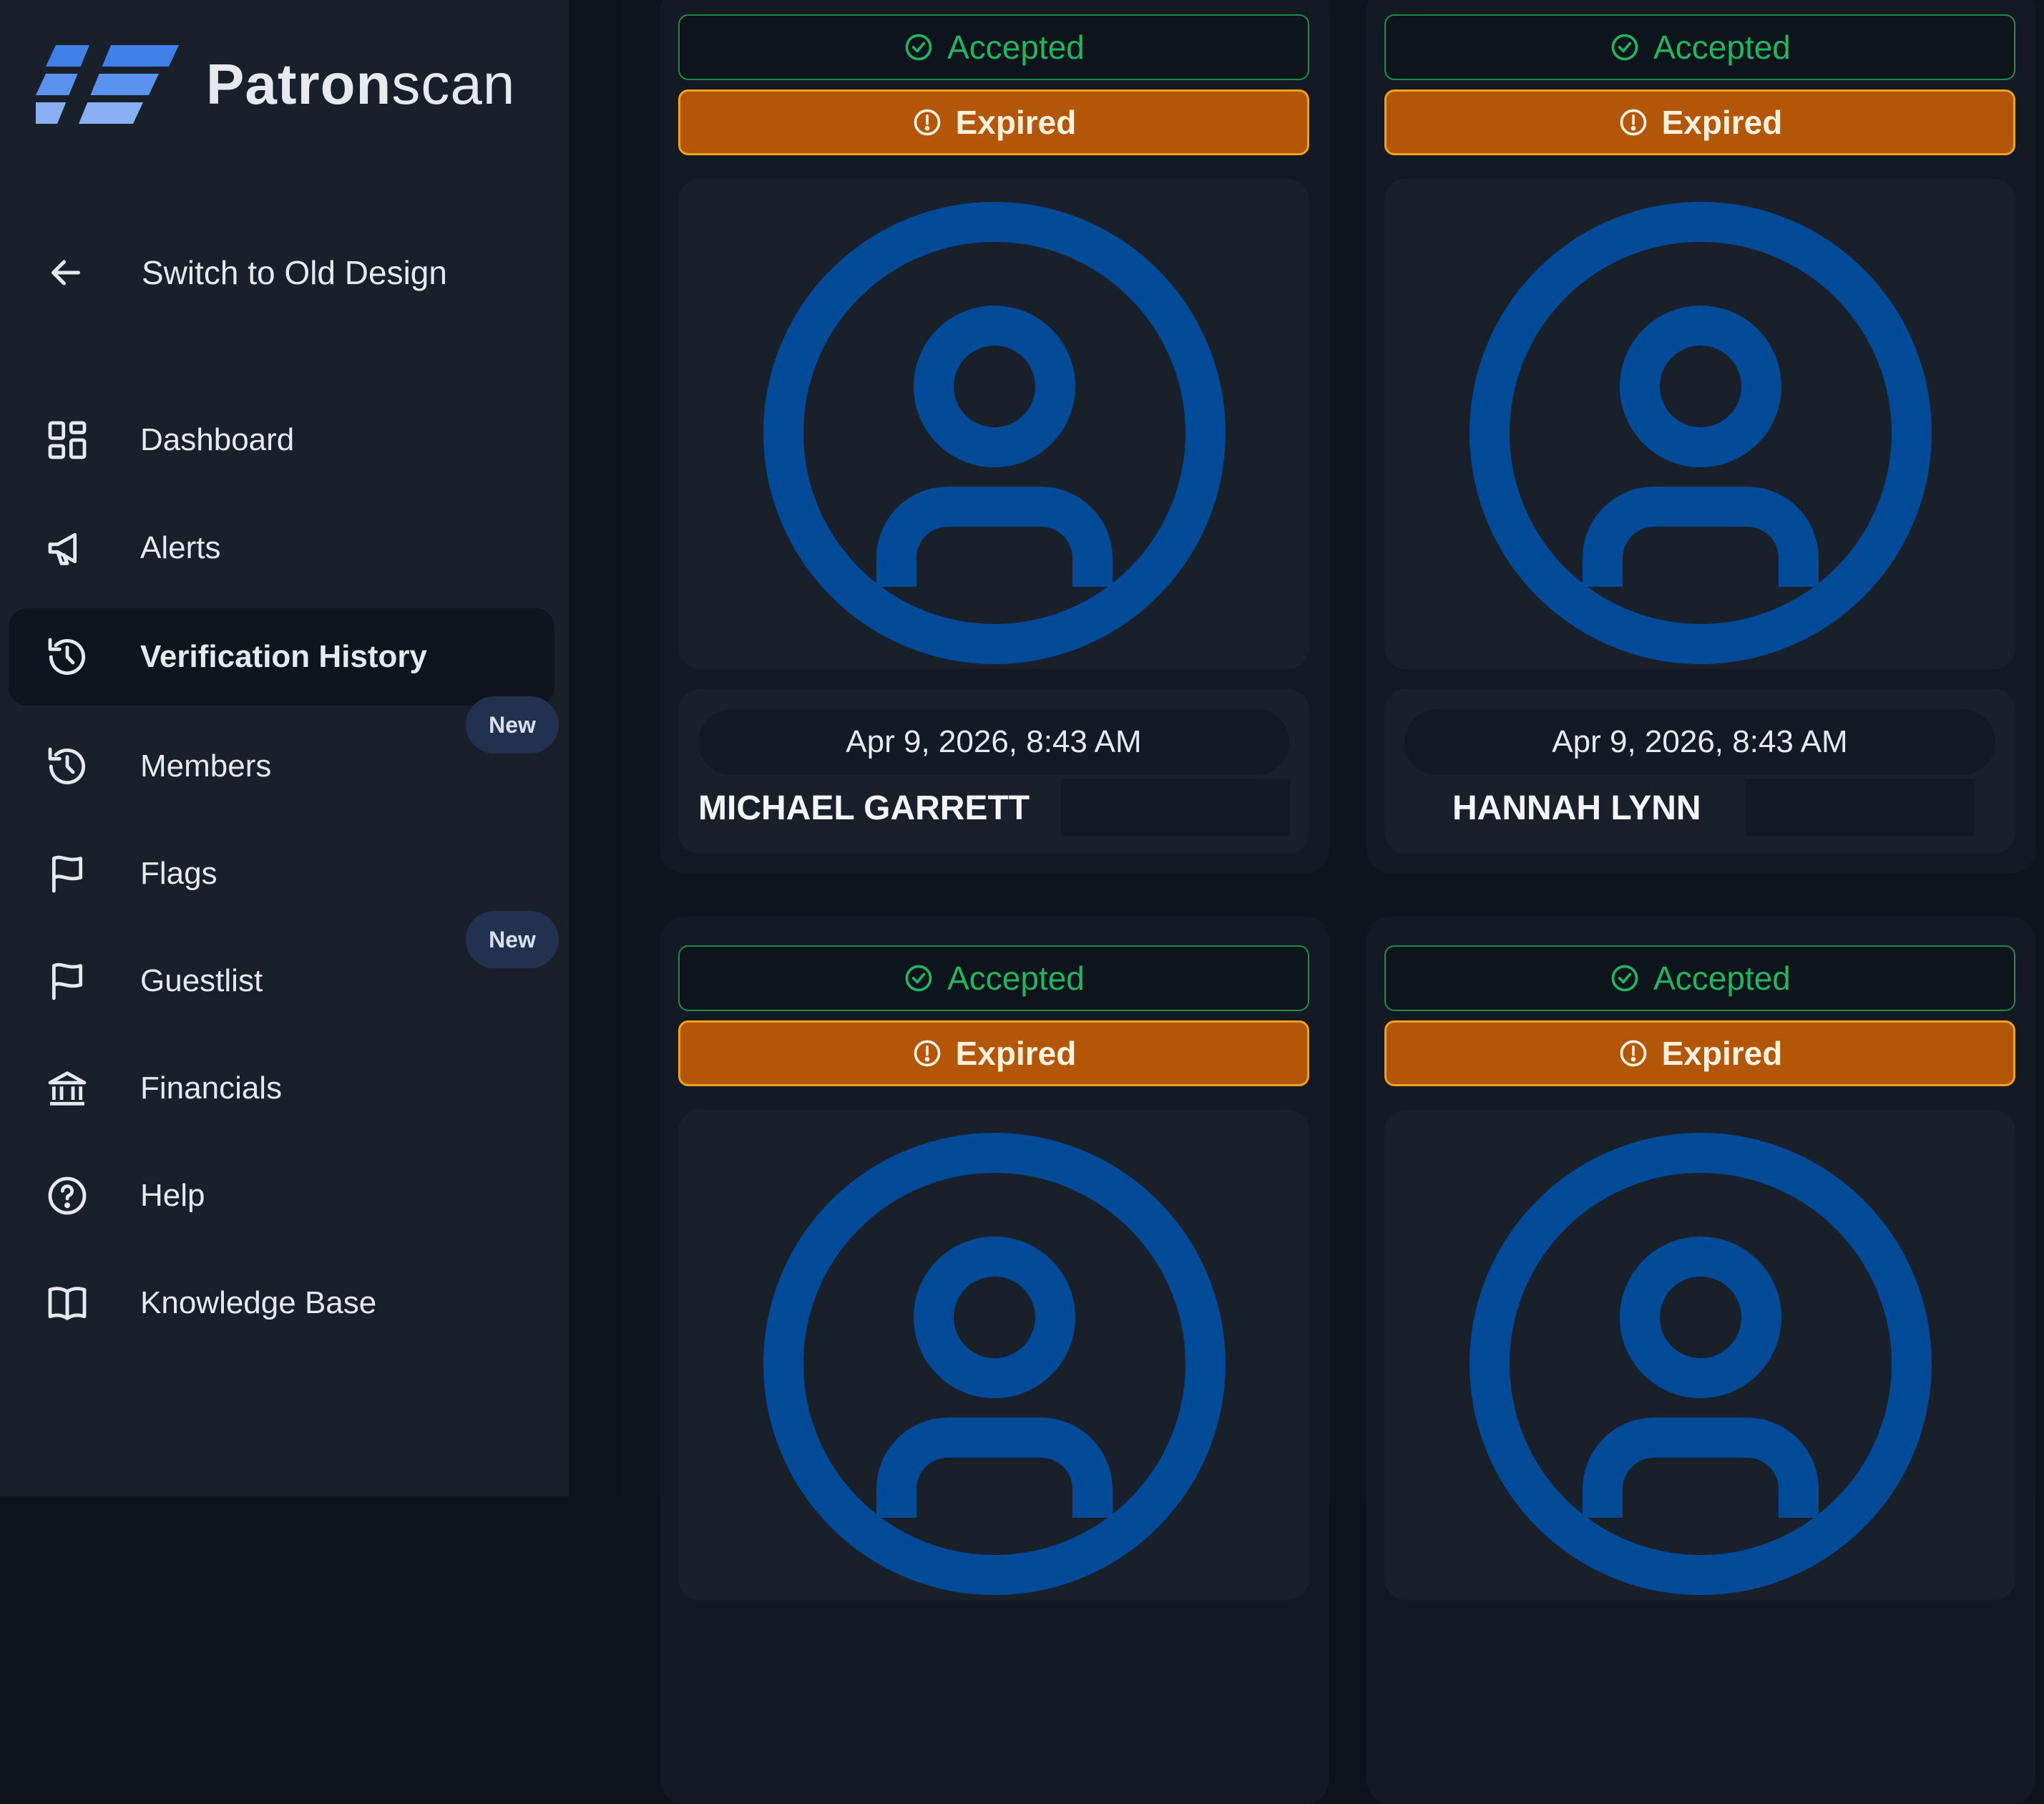  What do you see at coordinates (206, 766) in the screenshot?
I see `sidebar-item-label: Members` at bounding box center [206, 766].